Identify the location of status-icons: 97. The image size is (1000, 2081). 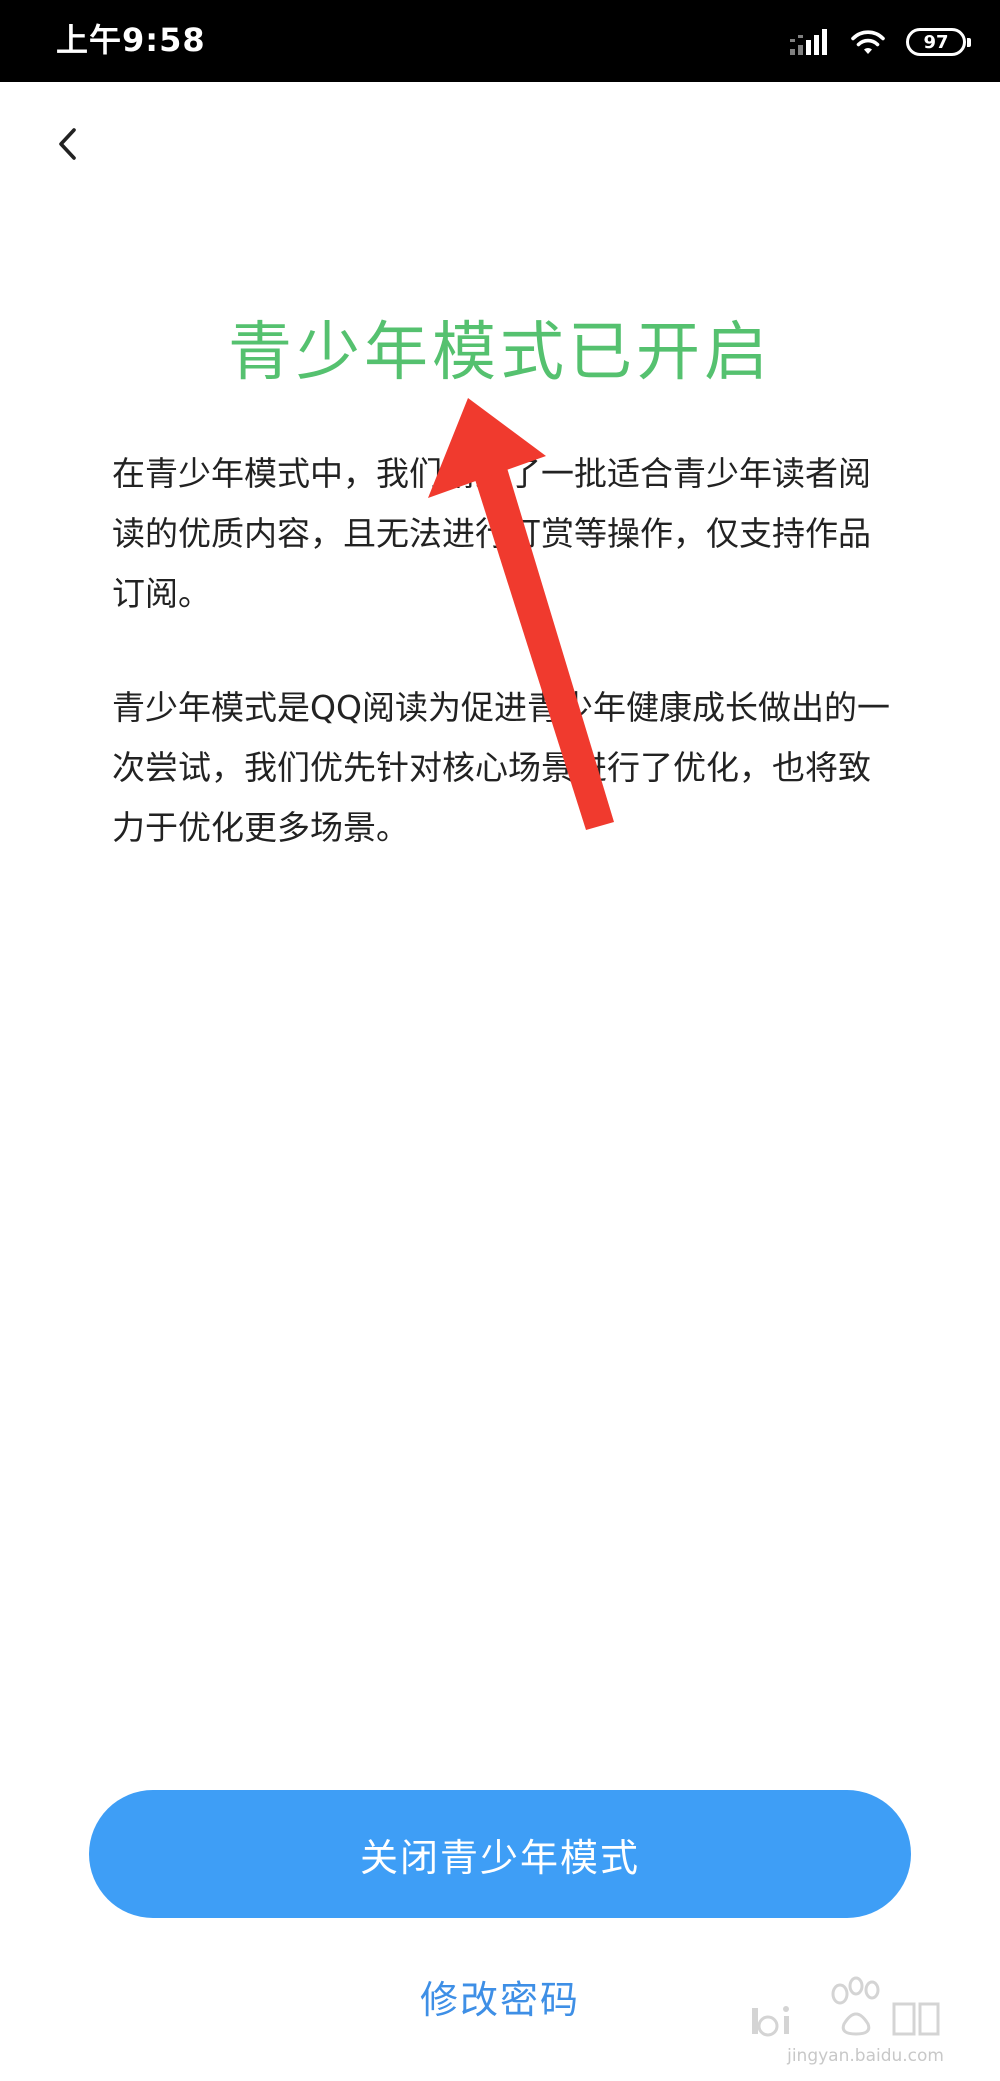
(880, 42).